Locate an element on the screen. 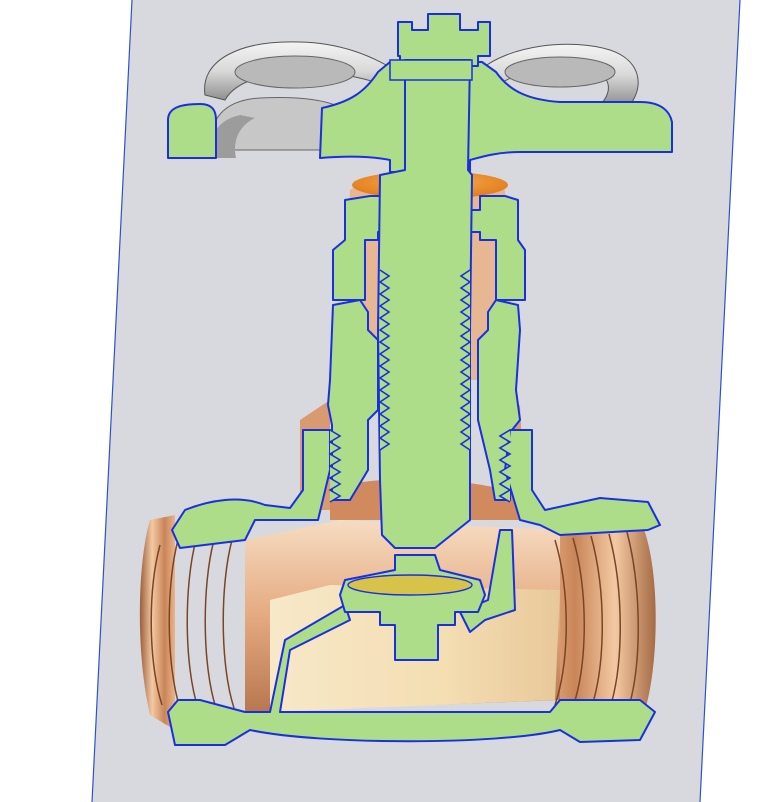  disc-washer is located at coordinates (410, 585).